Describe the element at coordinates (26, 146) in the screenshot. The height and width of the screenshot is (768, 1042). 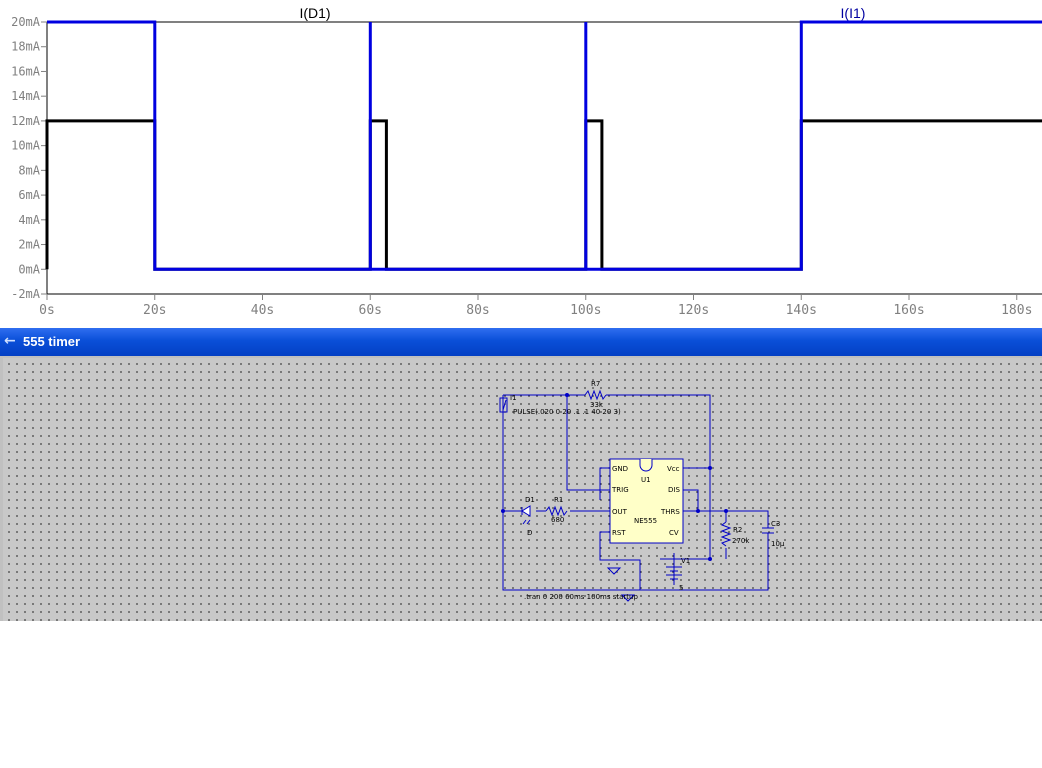
I see `y-tick-label: 10mA` at that location.